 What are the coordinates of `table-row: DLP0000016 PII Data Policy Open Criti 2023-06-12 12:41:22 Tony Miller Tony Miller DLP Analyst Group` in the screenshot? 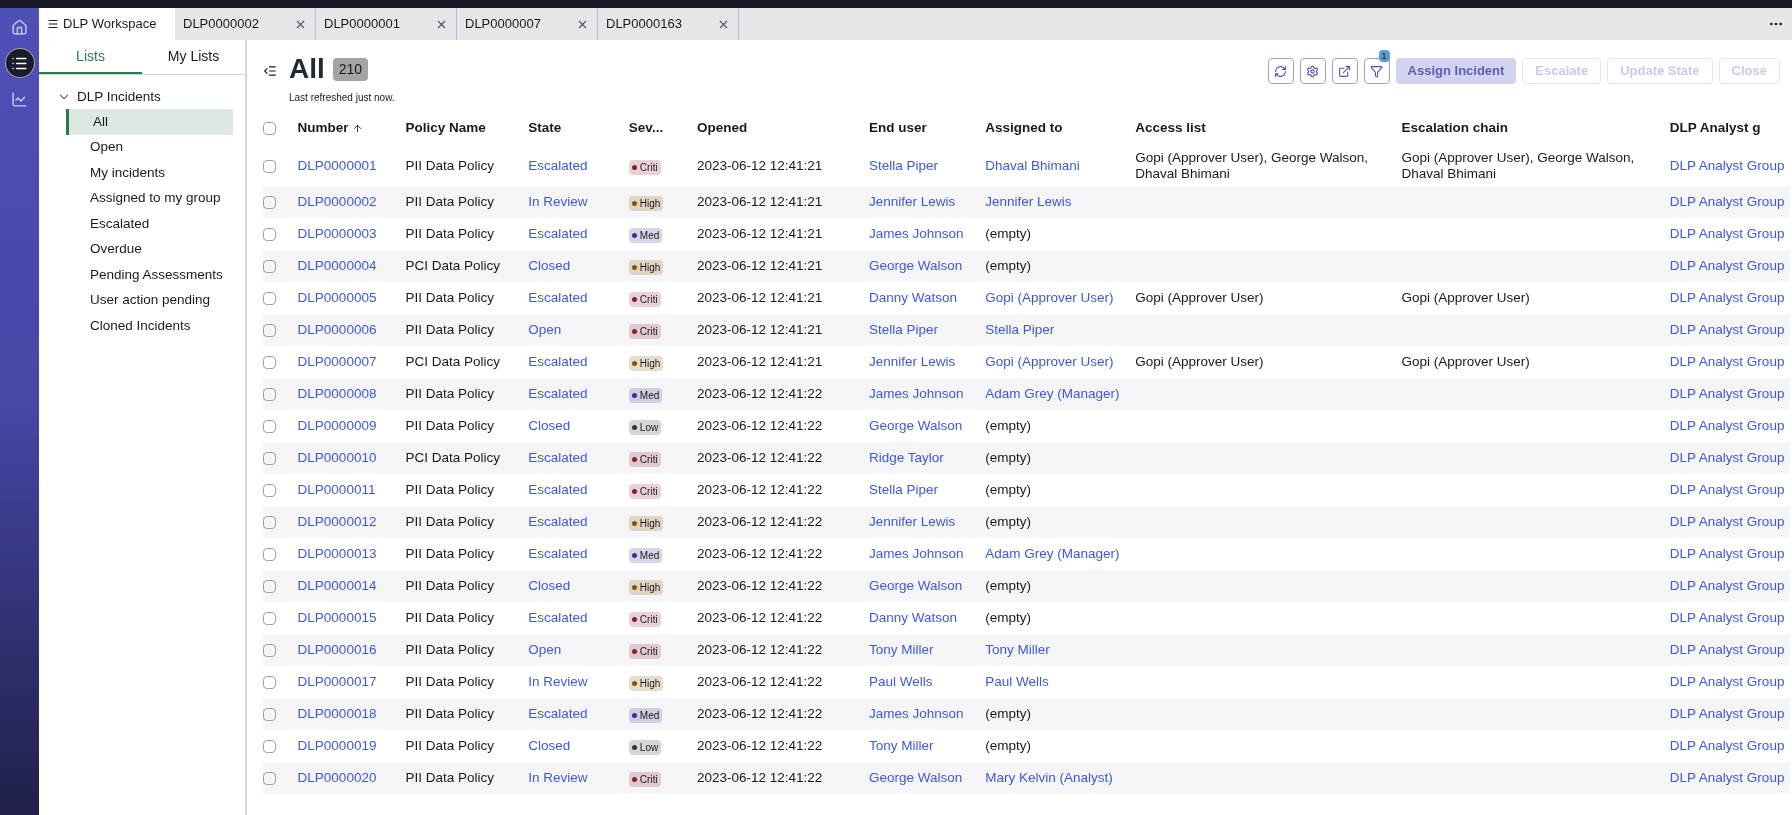 It's located at (1026, 650).